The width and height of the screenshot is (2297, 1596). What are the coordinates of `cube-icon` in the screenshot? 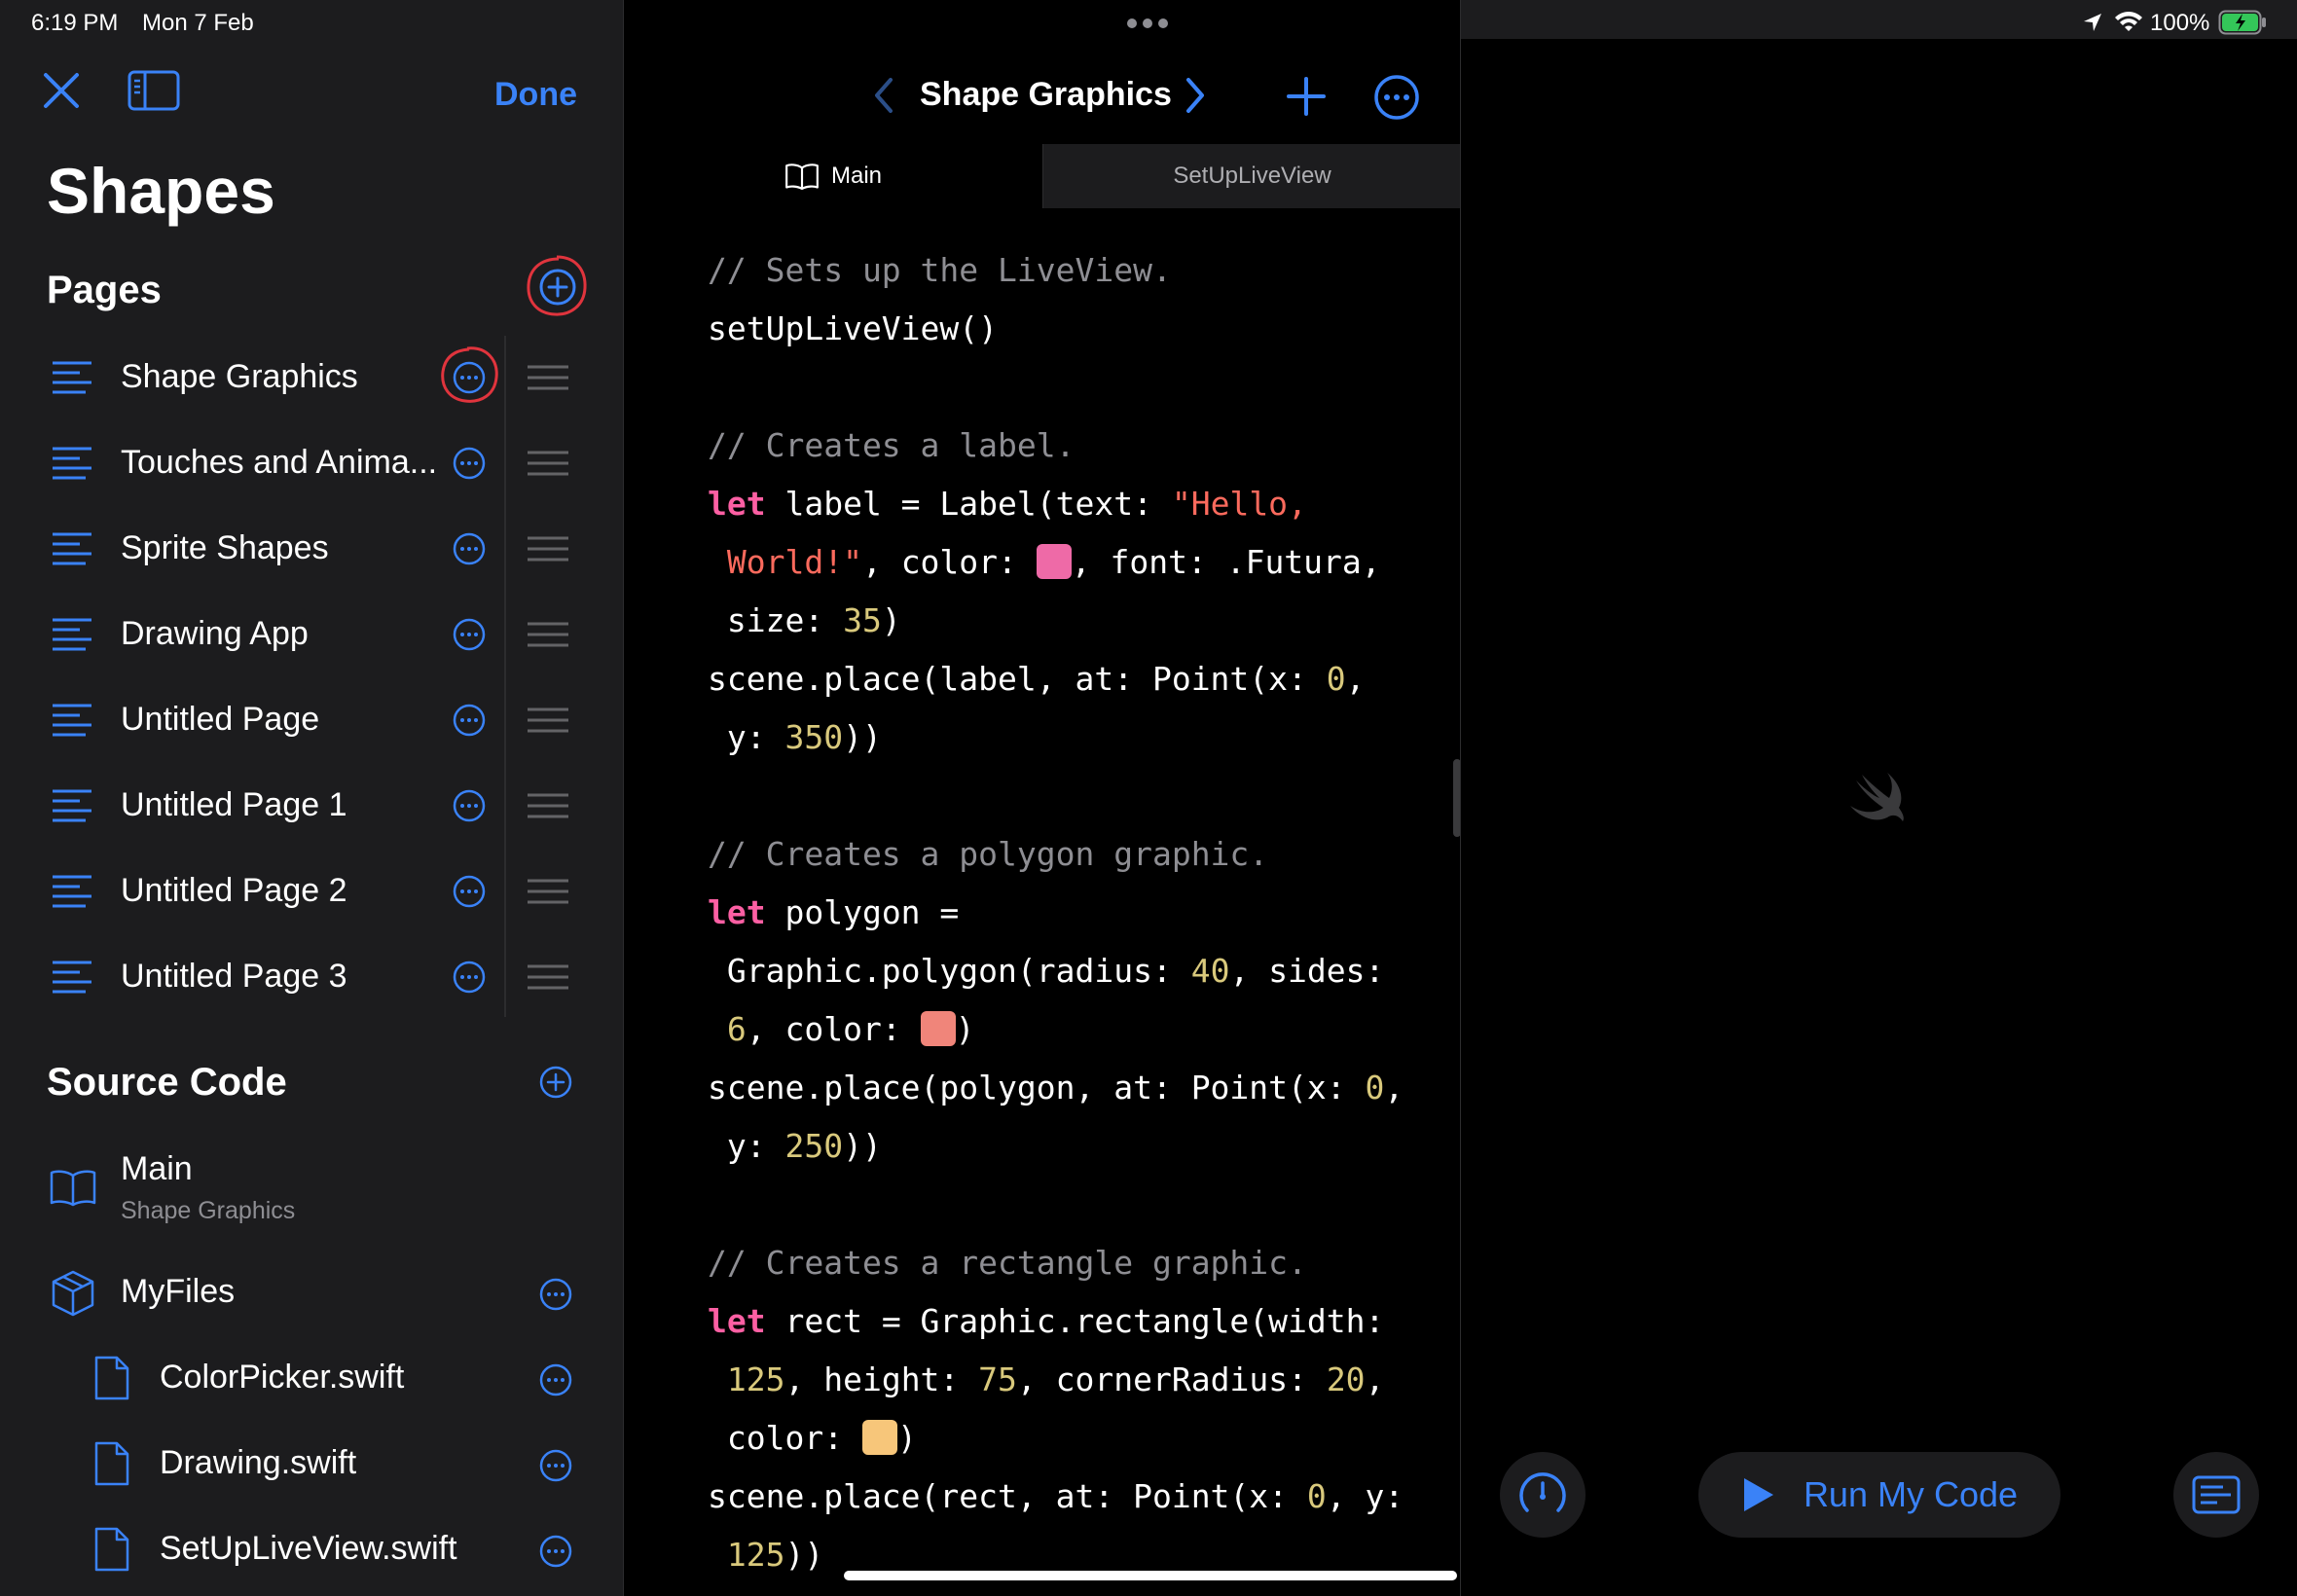 It's located at (73, 1294).